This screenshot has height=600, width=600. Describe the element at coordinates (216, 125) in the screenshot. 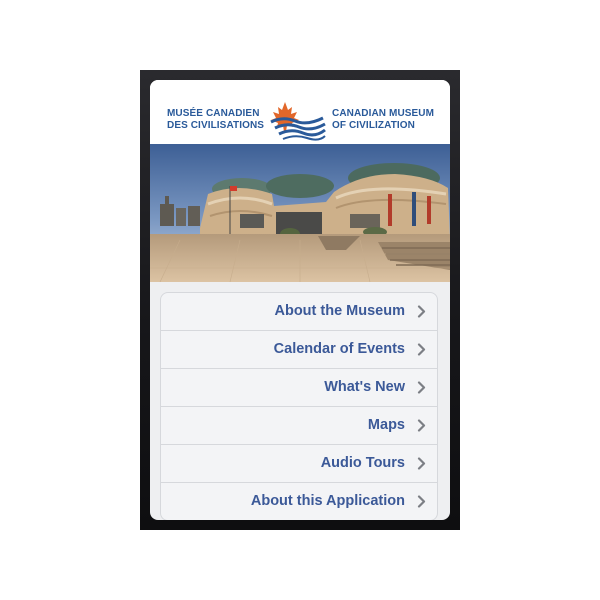

I see `logo-fr-line-2: DES CIVILISATIONS` at that location.